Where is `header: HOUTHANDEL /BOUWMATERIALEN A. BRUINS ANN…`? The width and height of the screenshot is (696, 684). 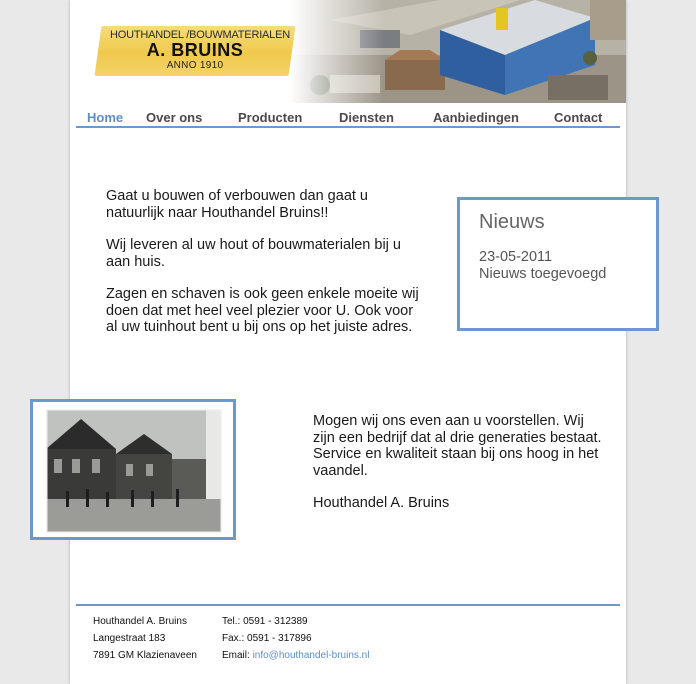
header: HOUTHANDEL /BOUWMATERIALEN A. BRUINS ANN… is located at coordinates (348, 51).